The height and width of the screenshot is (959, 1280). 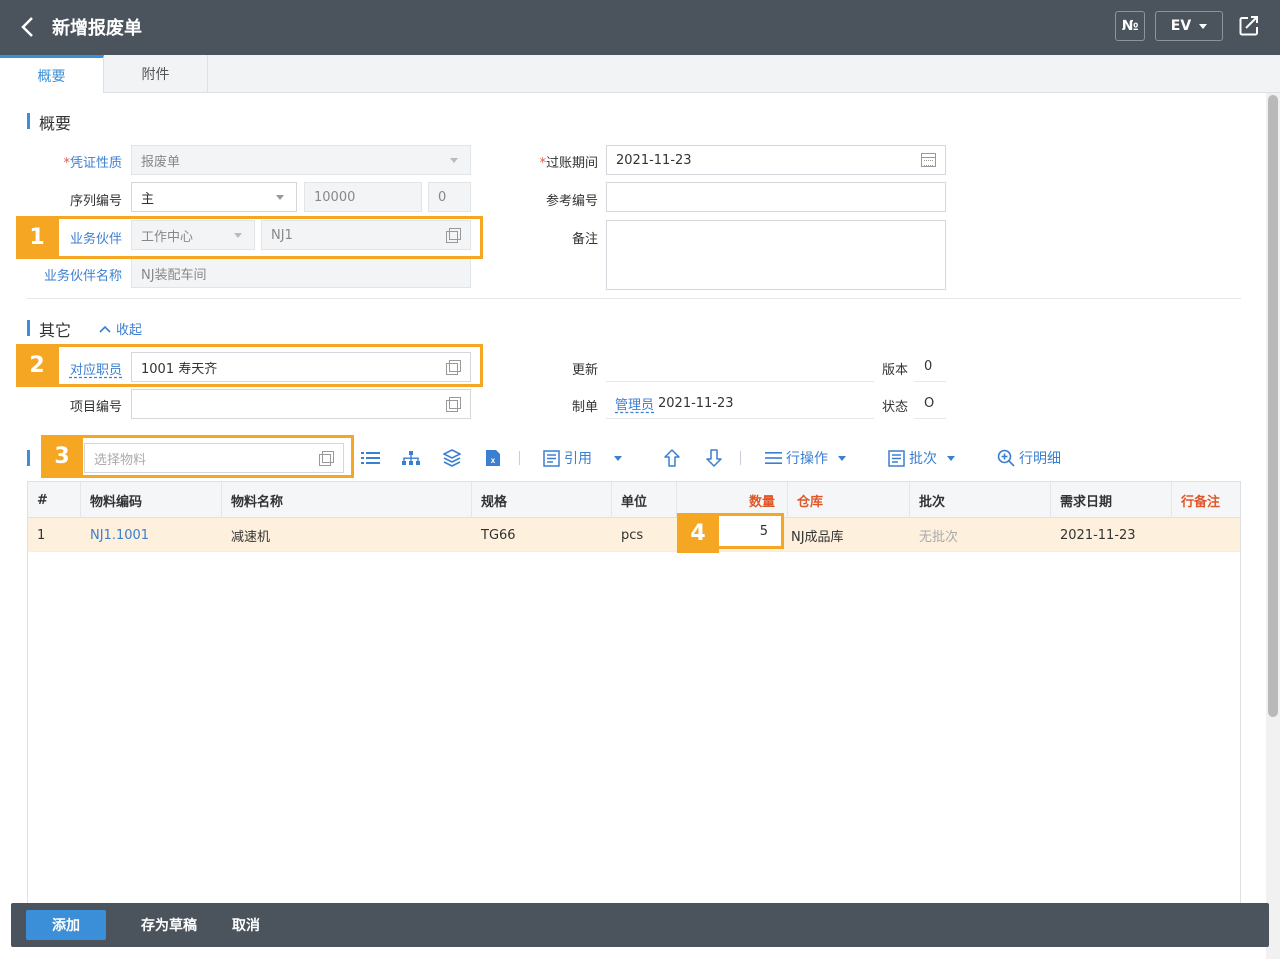 What do you see at coordinates (251, 537) in the screenshot?
I see `cell-name: 减速机` at bounding box center [251, 537].